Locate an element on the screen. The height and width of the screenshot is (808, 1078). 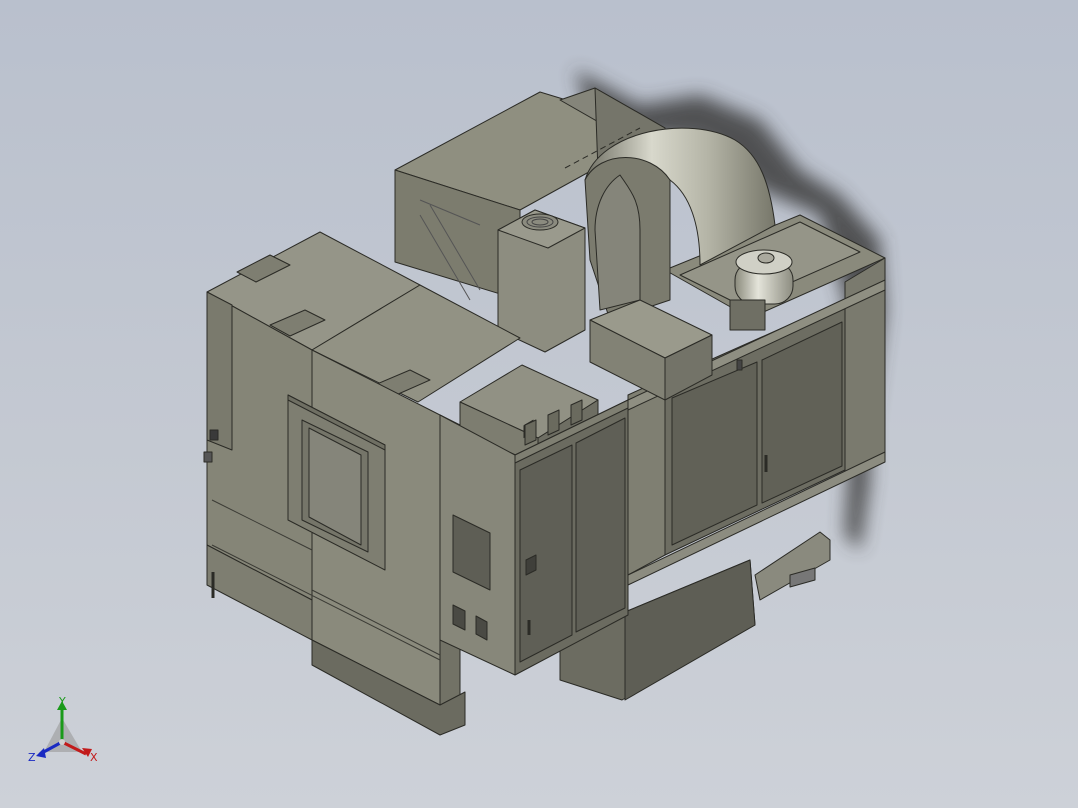
triad-y-label: Y is located at coordinates (62, 701).